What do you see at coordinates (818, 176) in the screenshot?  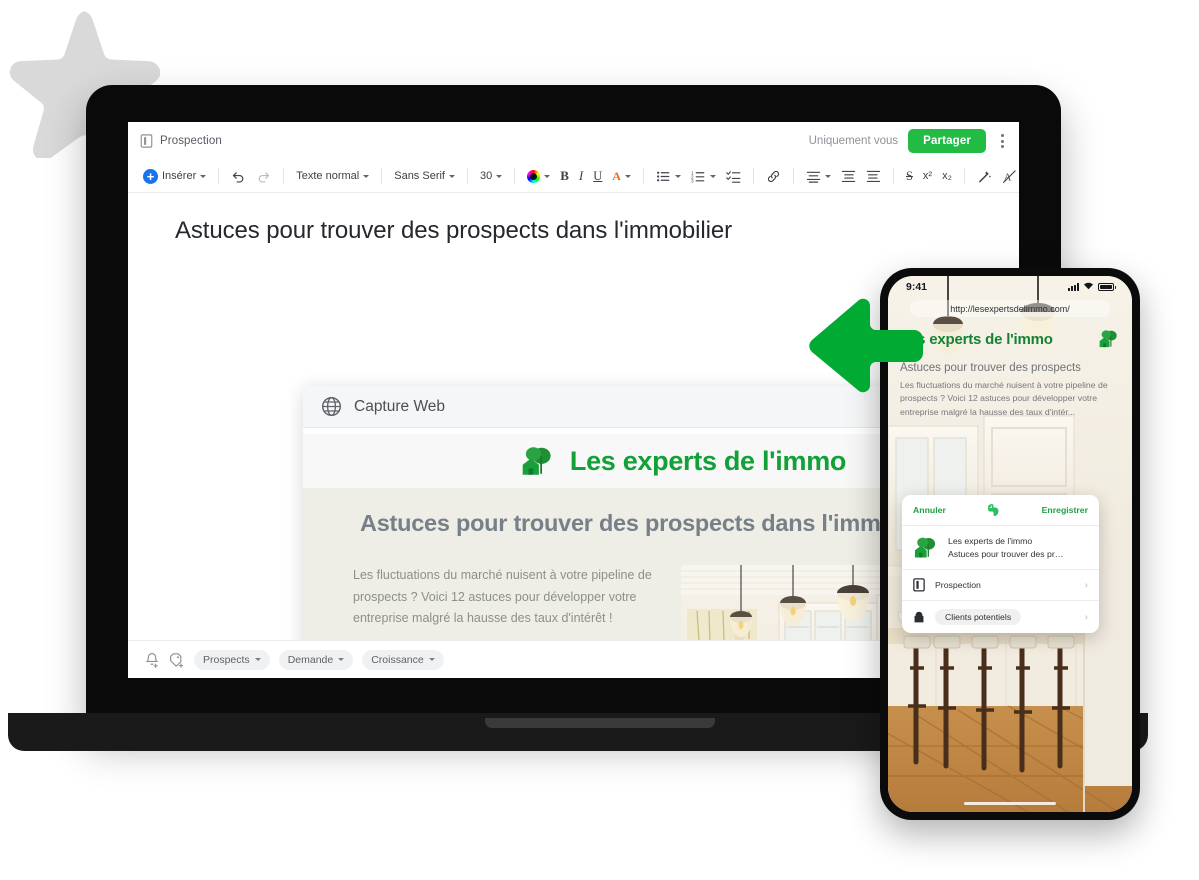 I see `align-button` at bounding box center [818, 176].